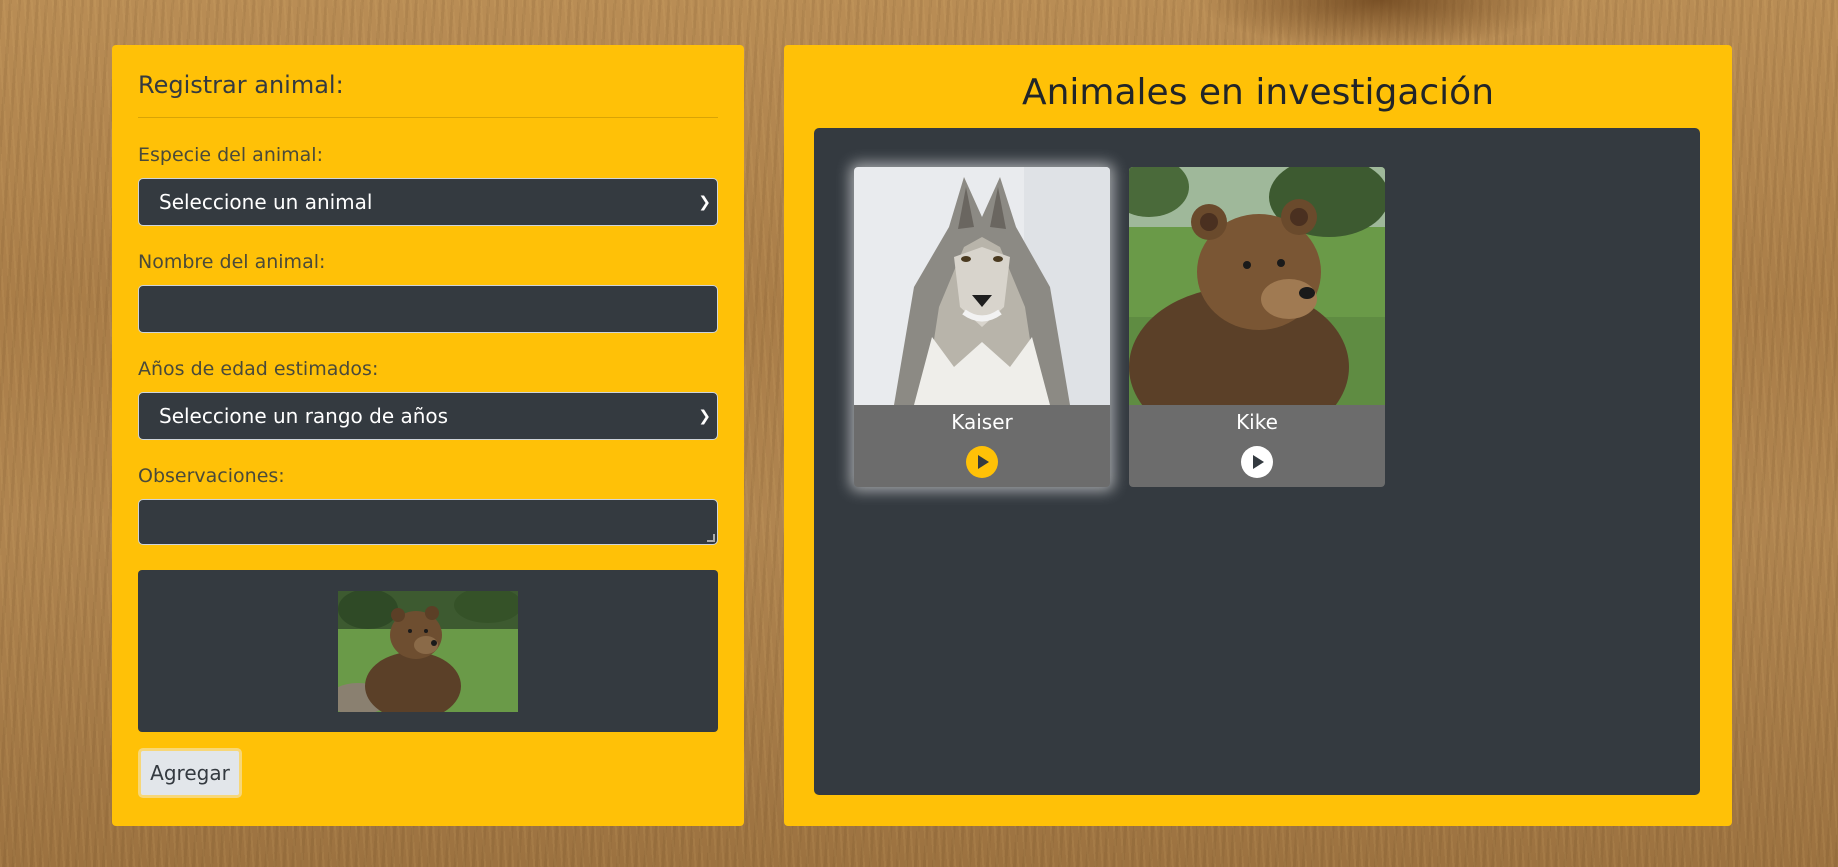  Describe the element at coordinates (982, 286) in the screenshot. I see `animal-image-wolf` at that location.